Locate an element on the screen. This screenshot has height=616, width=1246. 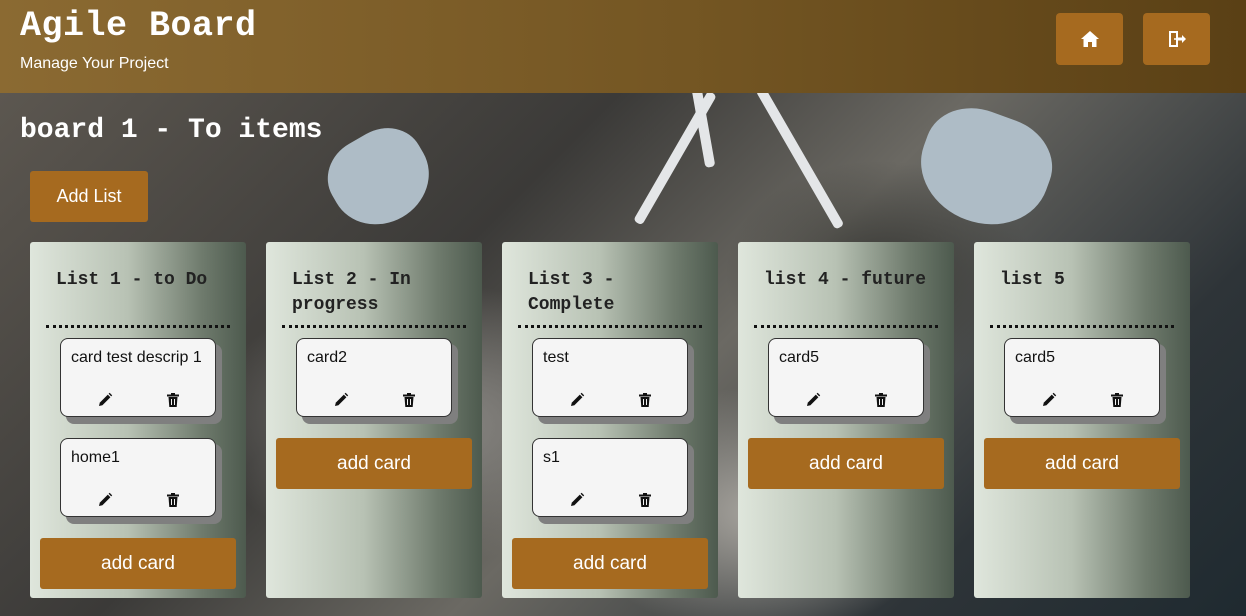
list-title: List 2 - In progress is located at coordinates (351, 292).